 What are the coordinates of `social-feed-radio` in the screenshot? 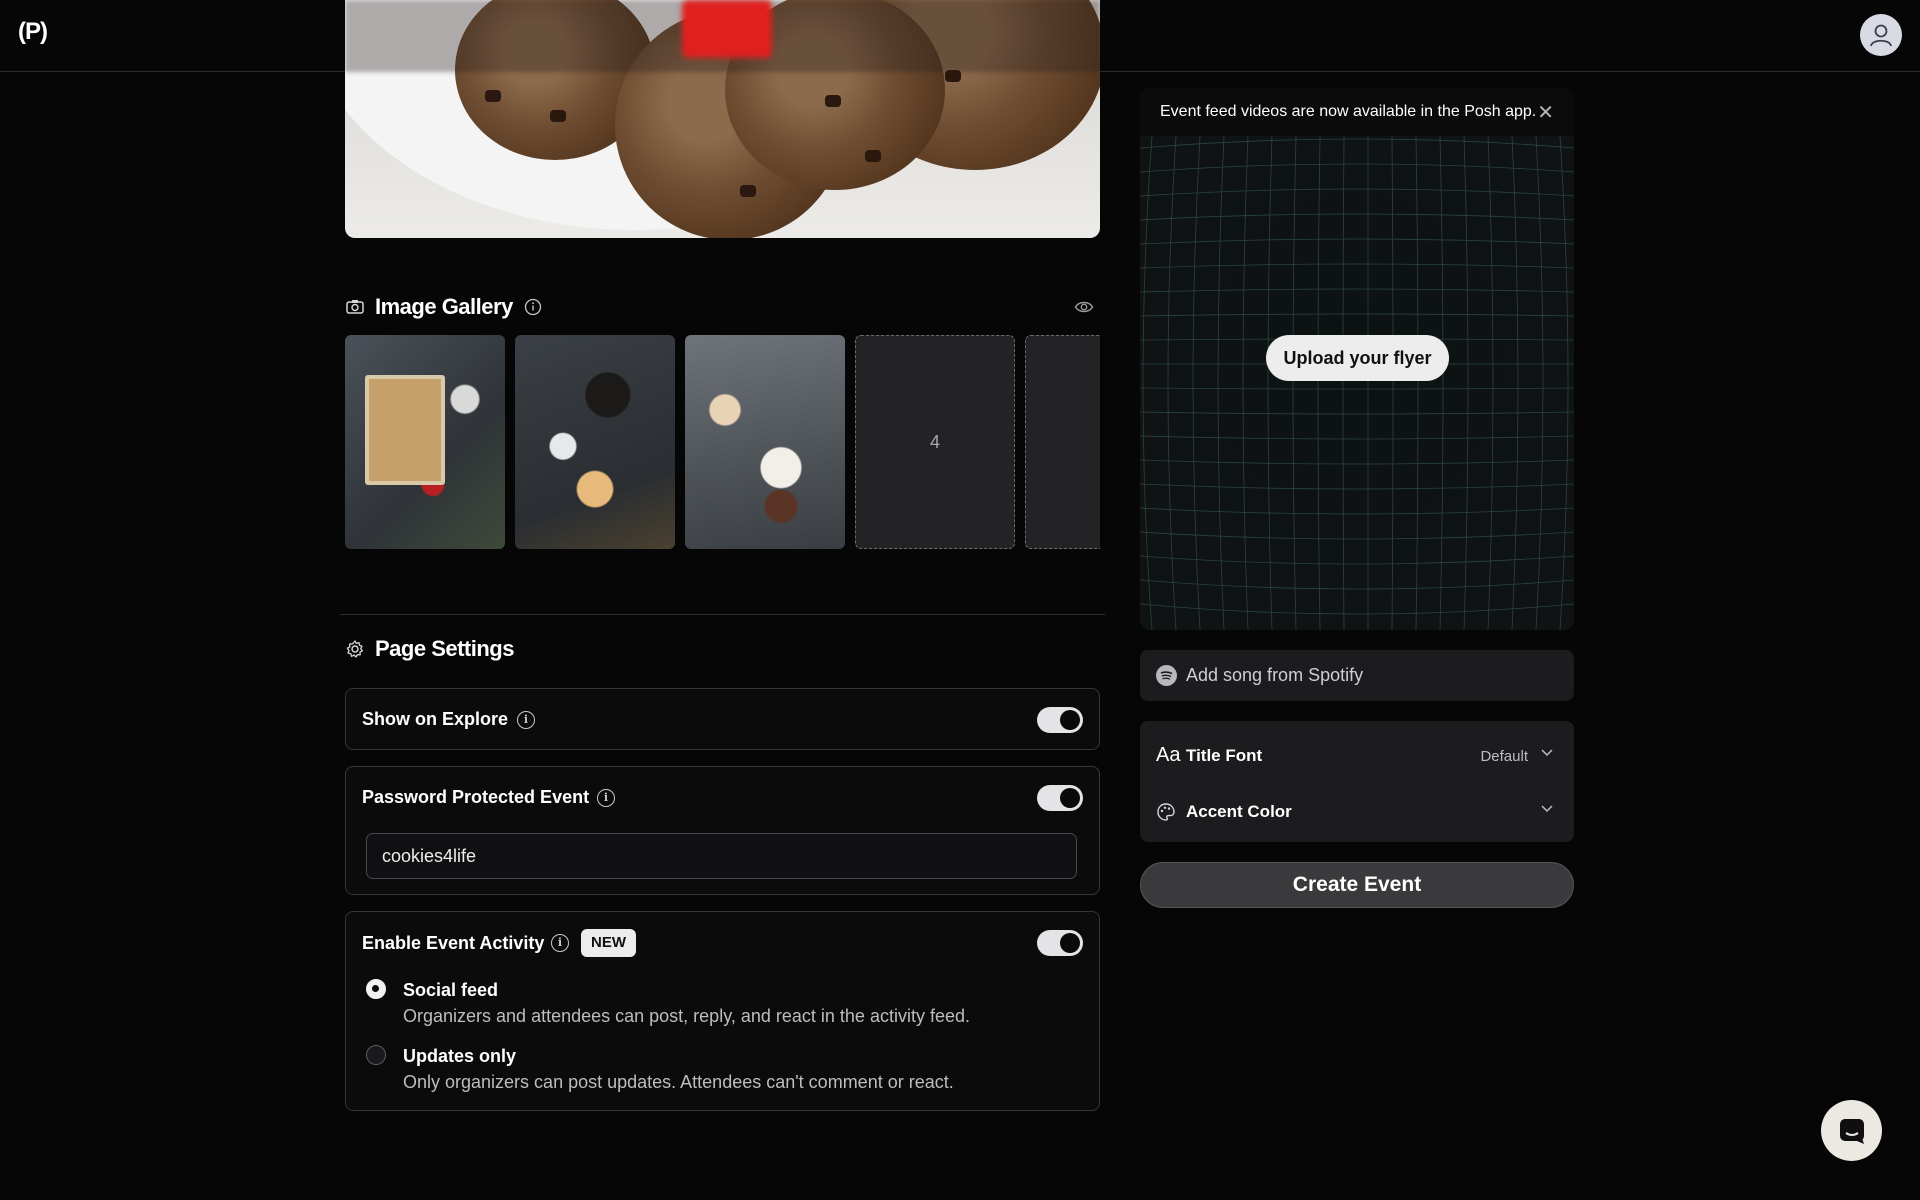 It's located at (376, 989).